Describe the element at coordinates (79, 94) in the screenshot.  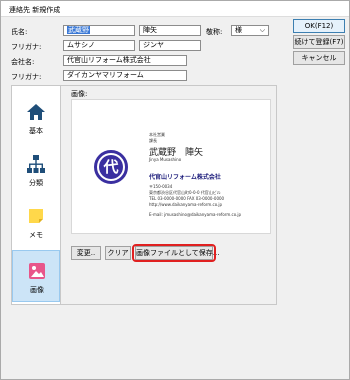
I see `image-label: 画像:` at that location.